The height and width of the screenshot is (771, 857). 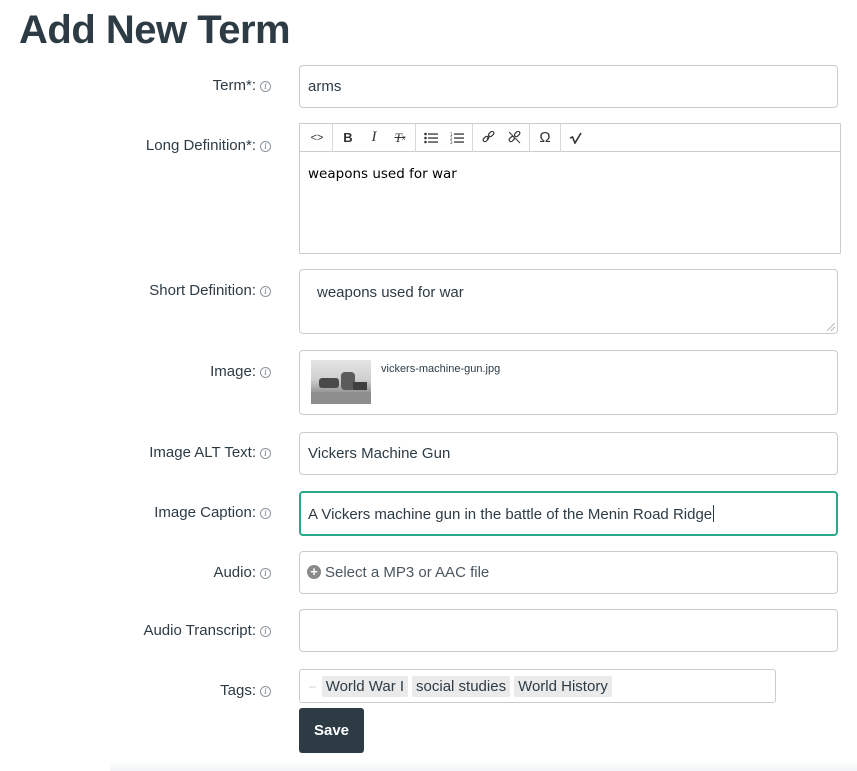 I want to click on bullet-list-icon, so click(x=431, y=138).